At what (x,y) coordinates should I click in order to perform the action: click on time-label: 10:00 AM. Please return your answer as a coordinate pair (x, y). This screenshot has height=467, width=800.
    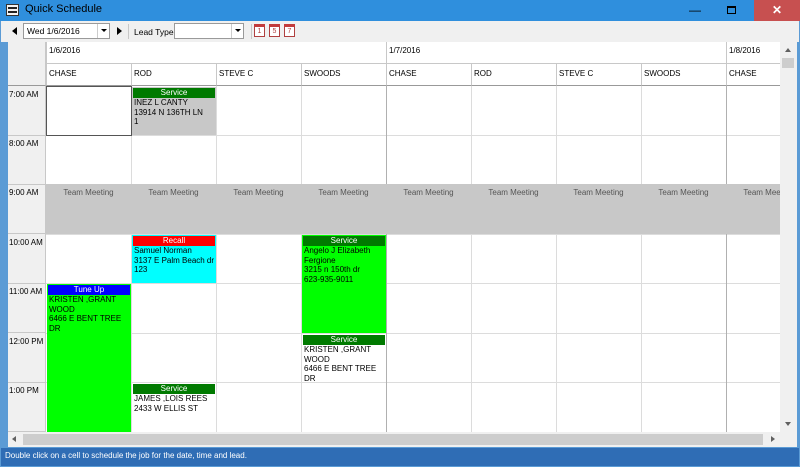
    Looking at the image, I should click on (27, 259).